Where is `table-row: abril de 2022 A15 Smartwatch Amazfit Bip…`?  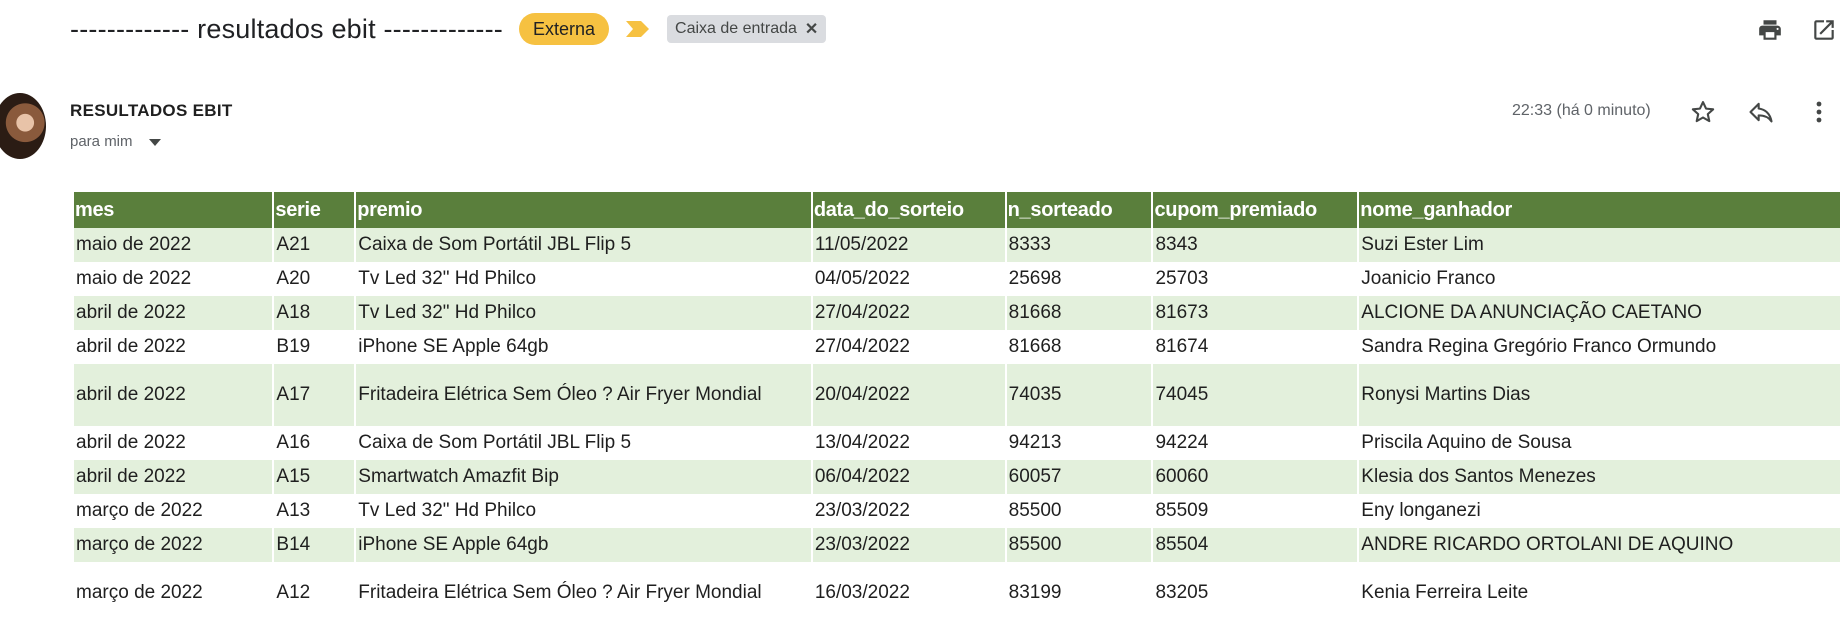 table-row: abril de 2022 A15 Smartwatch Amazfit Bip… is located at coordinates (957, 477).